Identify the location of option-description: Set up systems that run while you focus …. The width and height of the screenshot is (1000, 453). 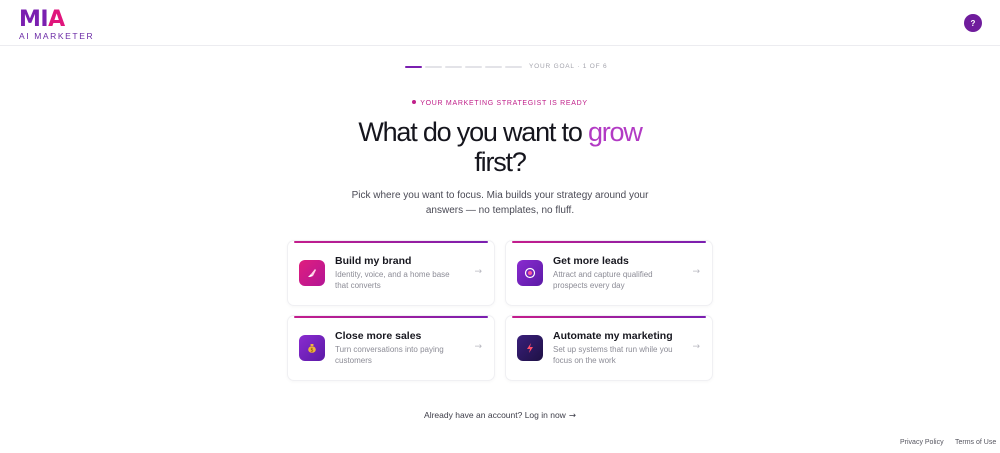
(613, 355).